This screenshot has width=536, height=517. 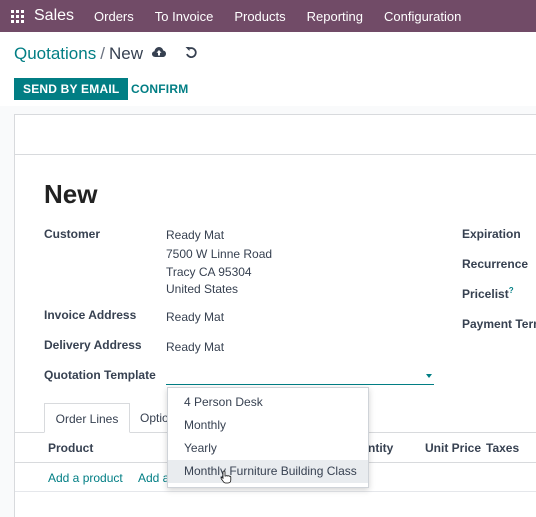 What do you see at coordinates (499, 324) in the screenshot?
I see `payment-terms-label: Payment Term` at bounding box center [499, 324].